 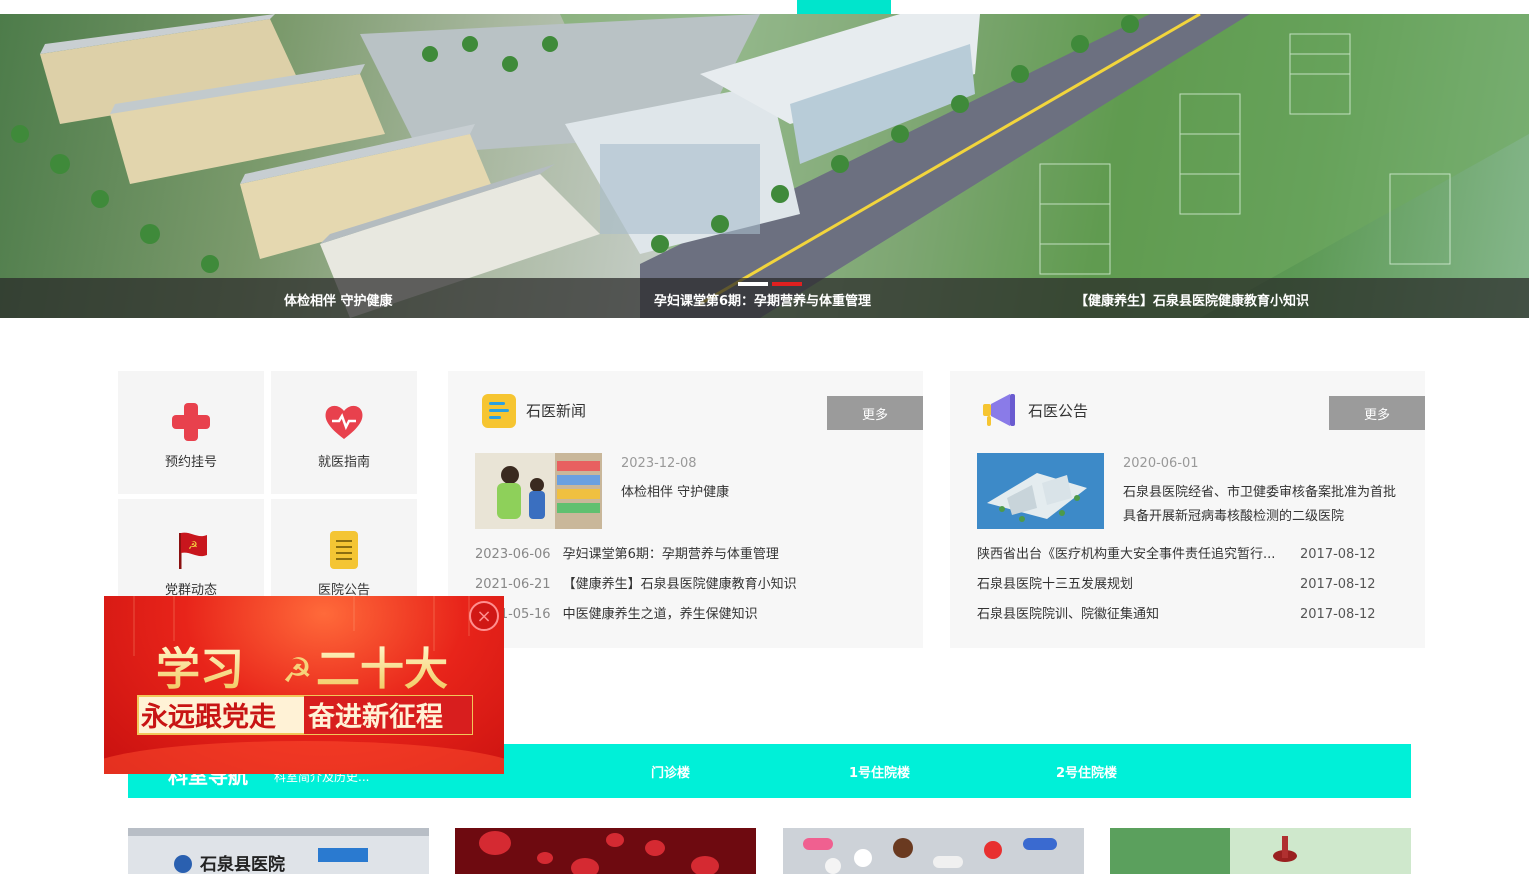 I want to click on megaphone-icon, so click(x=999, y=410).